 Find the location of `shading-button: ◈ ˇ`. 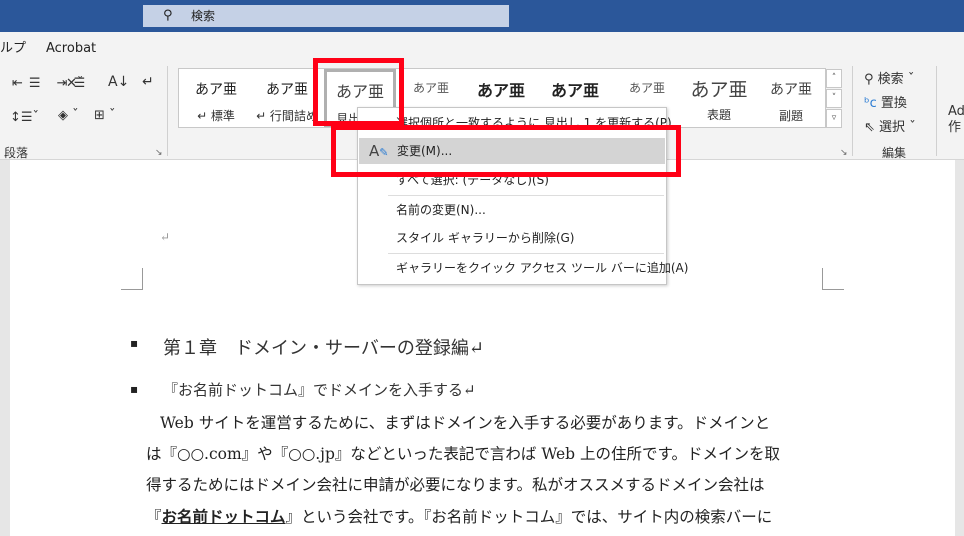

shading-button: ◈ ˇ is located at coordinates (68, 115).